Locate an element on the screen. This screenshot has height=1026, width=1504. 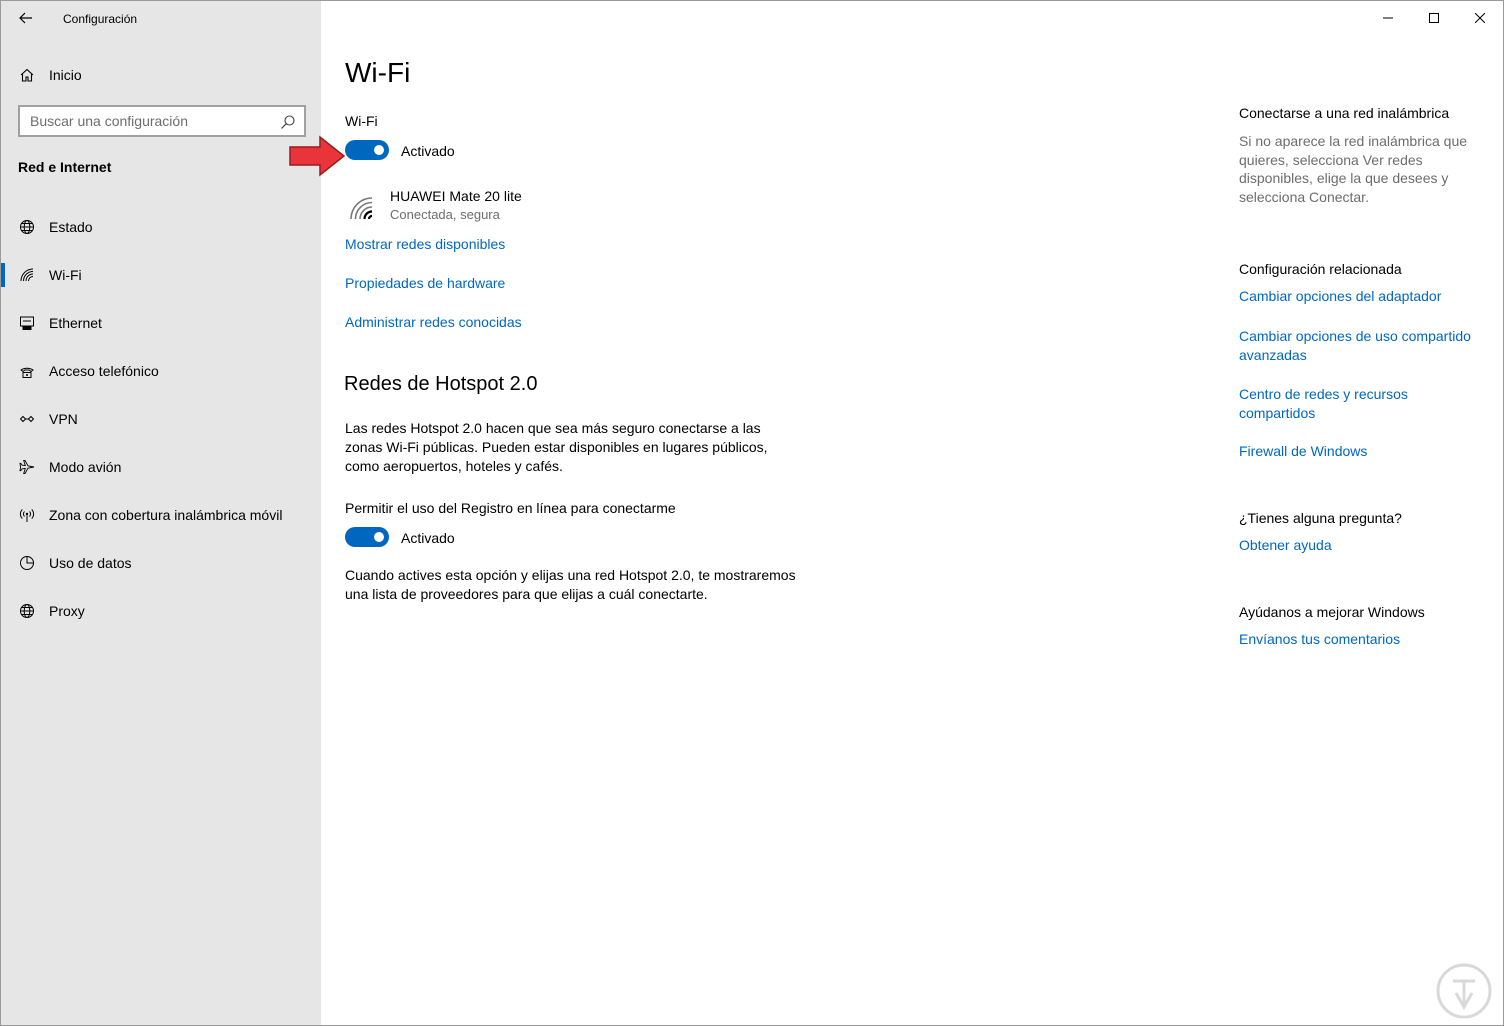
vpn-icon is located at coordinates (27, 419).